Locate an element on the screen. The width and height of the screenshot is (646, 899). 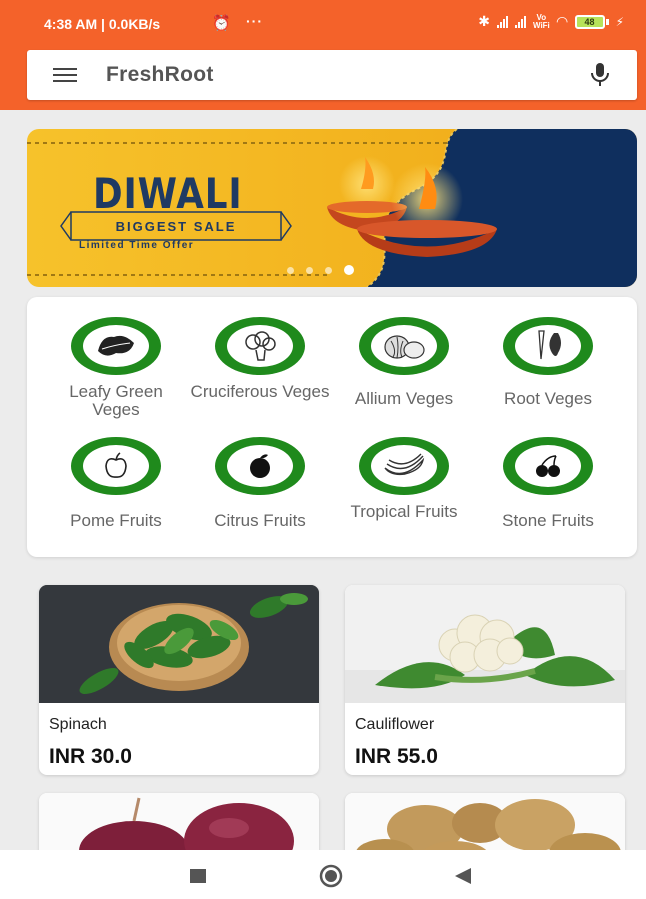
product-card-spinach: Spinach INR 30.0 is located at coordinates (179, 680).